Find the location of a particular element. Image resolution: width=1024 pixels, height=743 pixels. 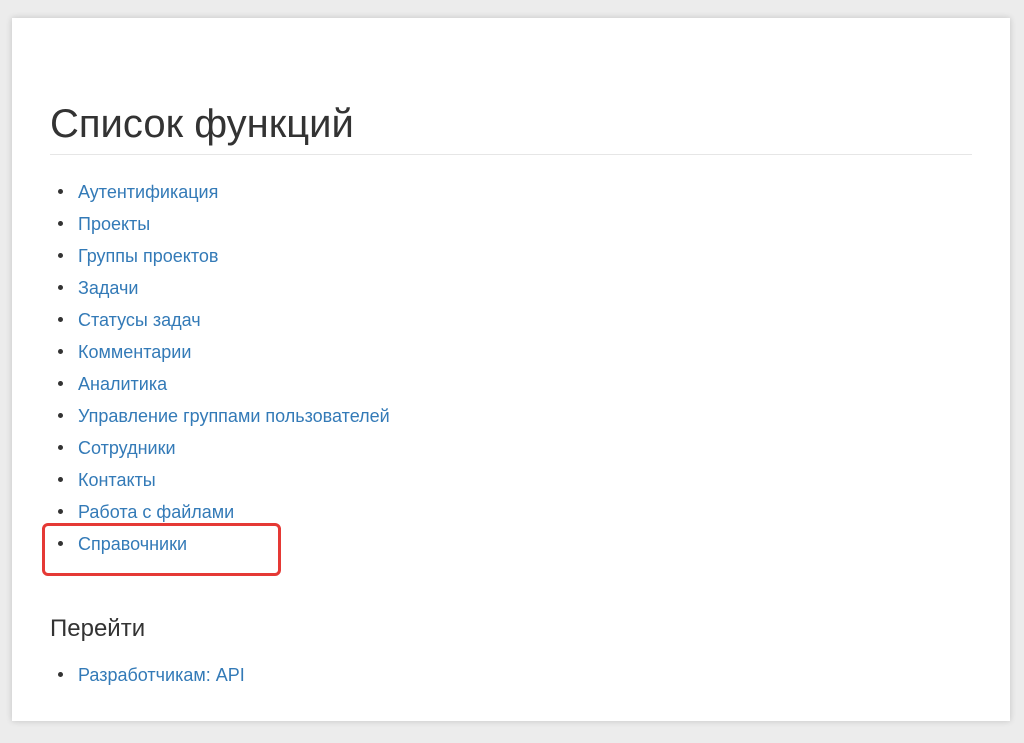

list-item: Управление группами пользователей is located at coordinates (220, 420).